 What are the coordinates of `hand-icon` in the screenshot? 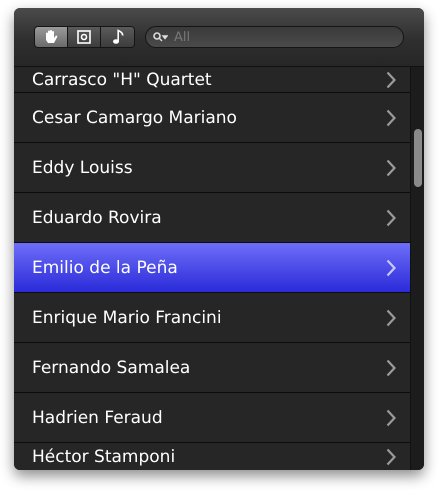 It's located at (51, 37).